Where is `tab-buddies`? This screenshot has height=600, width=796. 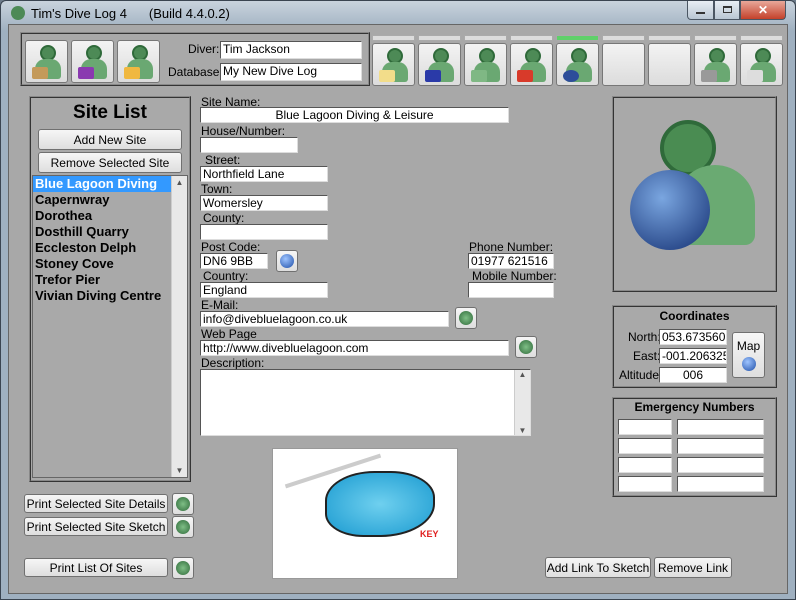
tab-buddies is located at coordinates (485, 64).